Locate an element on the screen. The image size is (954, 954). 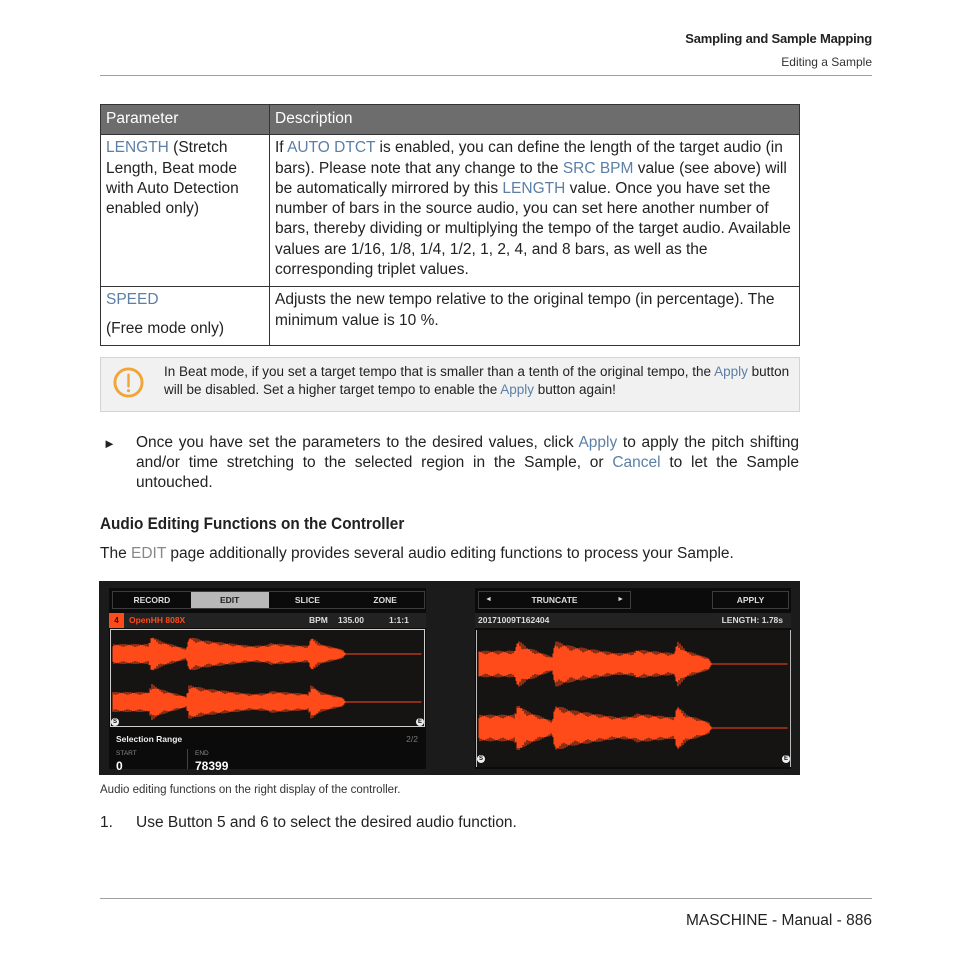
keyword-length: LENGTH is located at coordinates (534, 188).